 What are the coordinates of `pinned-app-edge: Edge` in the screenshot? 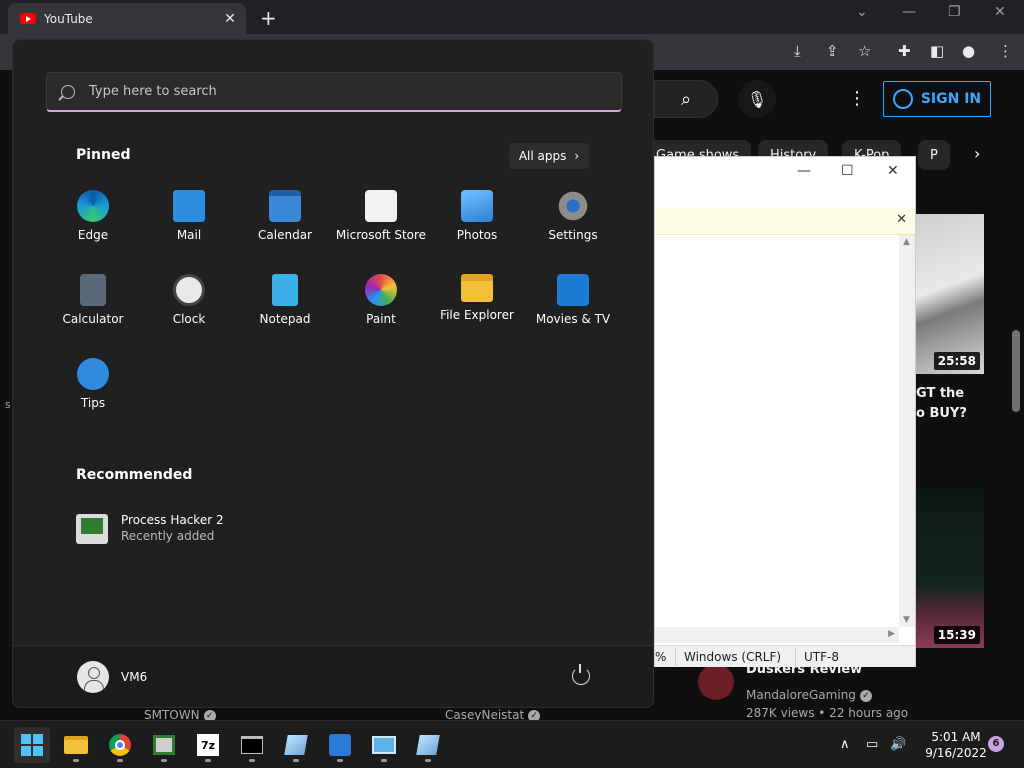 It's located at (93, 225).